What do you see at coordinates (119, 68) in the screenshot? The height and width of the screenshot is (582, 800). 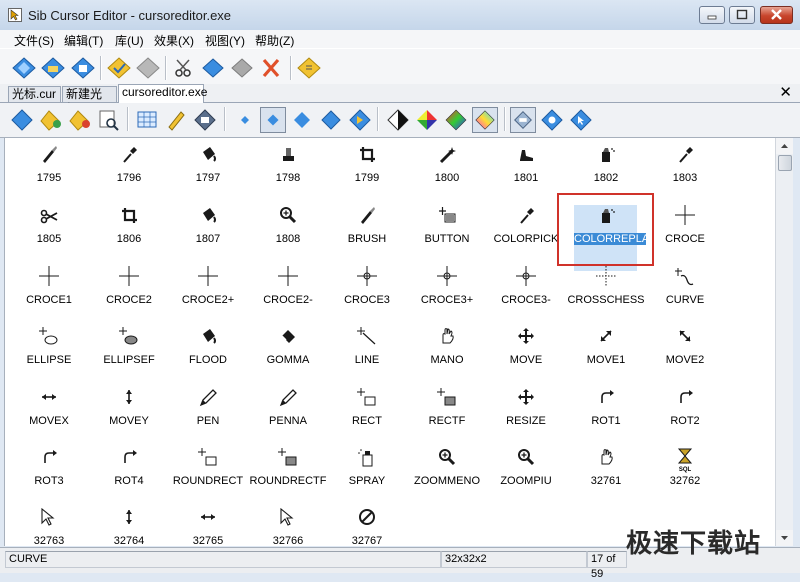 I see `save-all-icon` at bounding box center [119, 68].